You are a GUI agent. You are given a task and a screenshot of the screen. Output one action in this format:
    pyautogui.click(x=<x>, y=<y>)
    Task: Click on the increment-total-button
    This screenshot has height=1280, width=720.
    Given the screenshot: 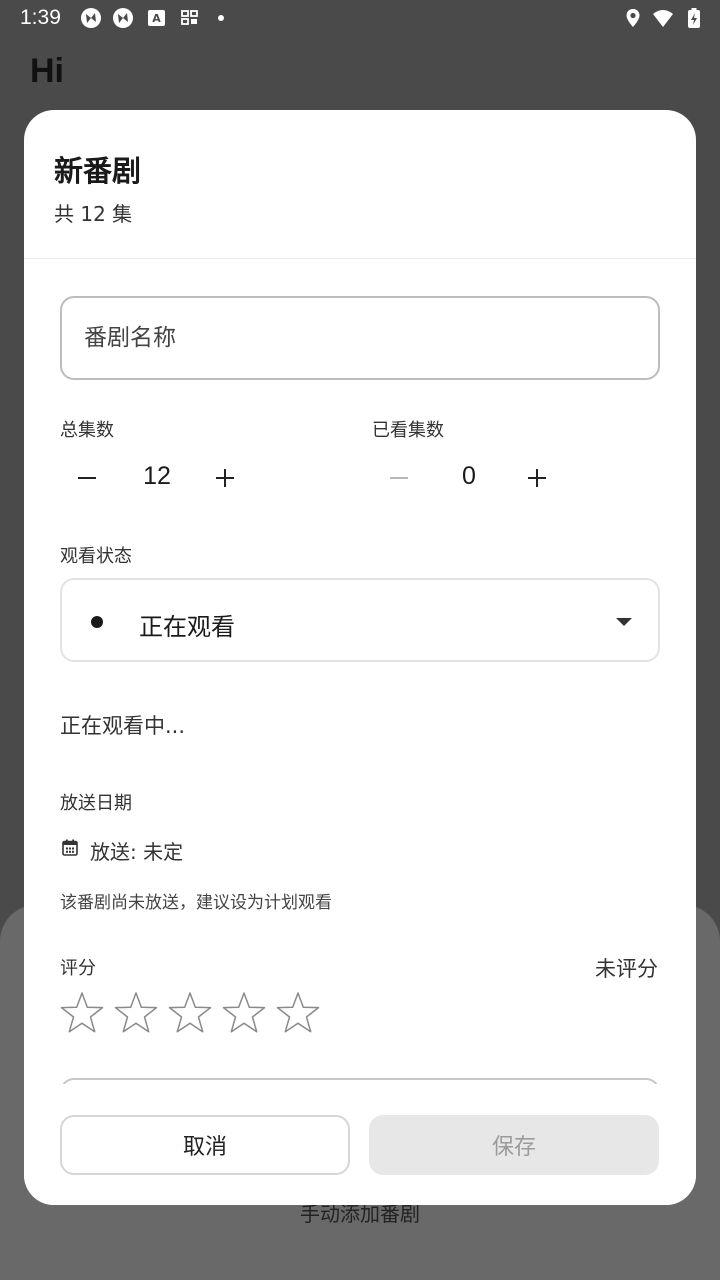 What is the action you would take?
    pyautogui.click(x=225, y=478)
    